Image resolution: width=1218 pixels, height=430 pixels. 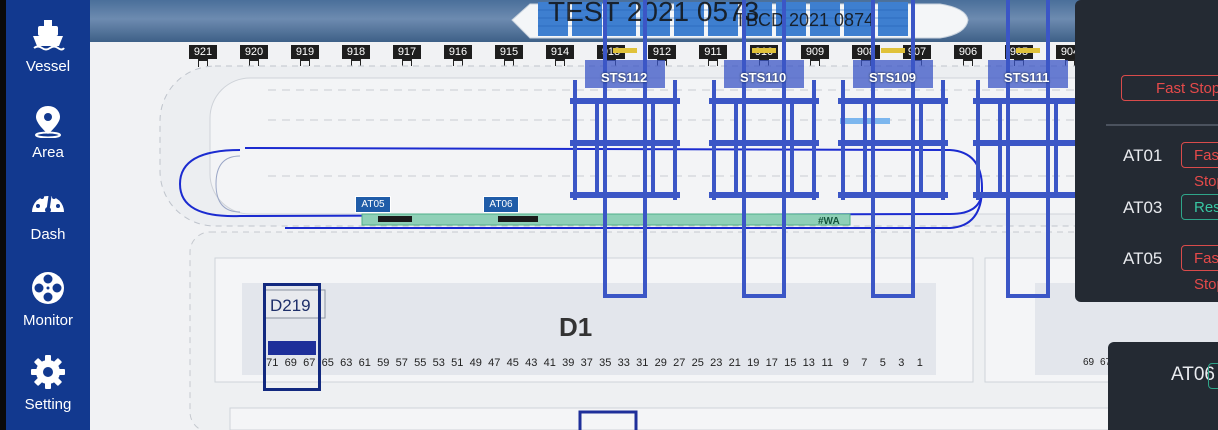 What do you see at coordinates (457, 363) in the screenshot?
I see `row-number: 51` at bounding box center [457, 363].